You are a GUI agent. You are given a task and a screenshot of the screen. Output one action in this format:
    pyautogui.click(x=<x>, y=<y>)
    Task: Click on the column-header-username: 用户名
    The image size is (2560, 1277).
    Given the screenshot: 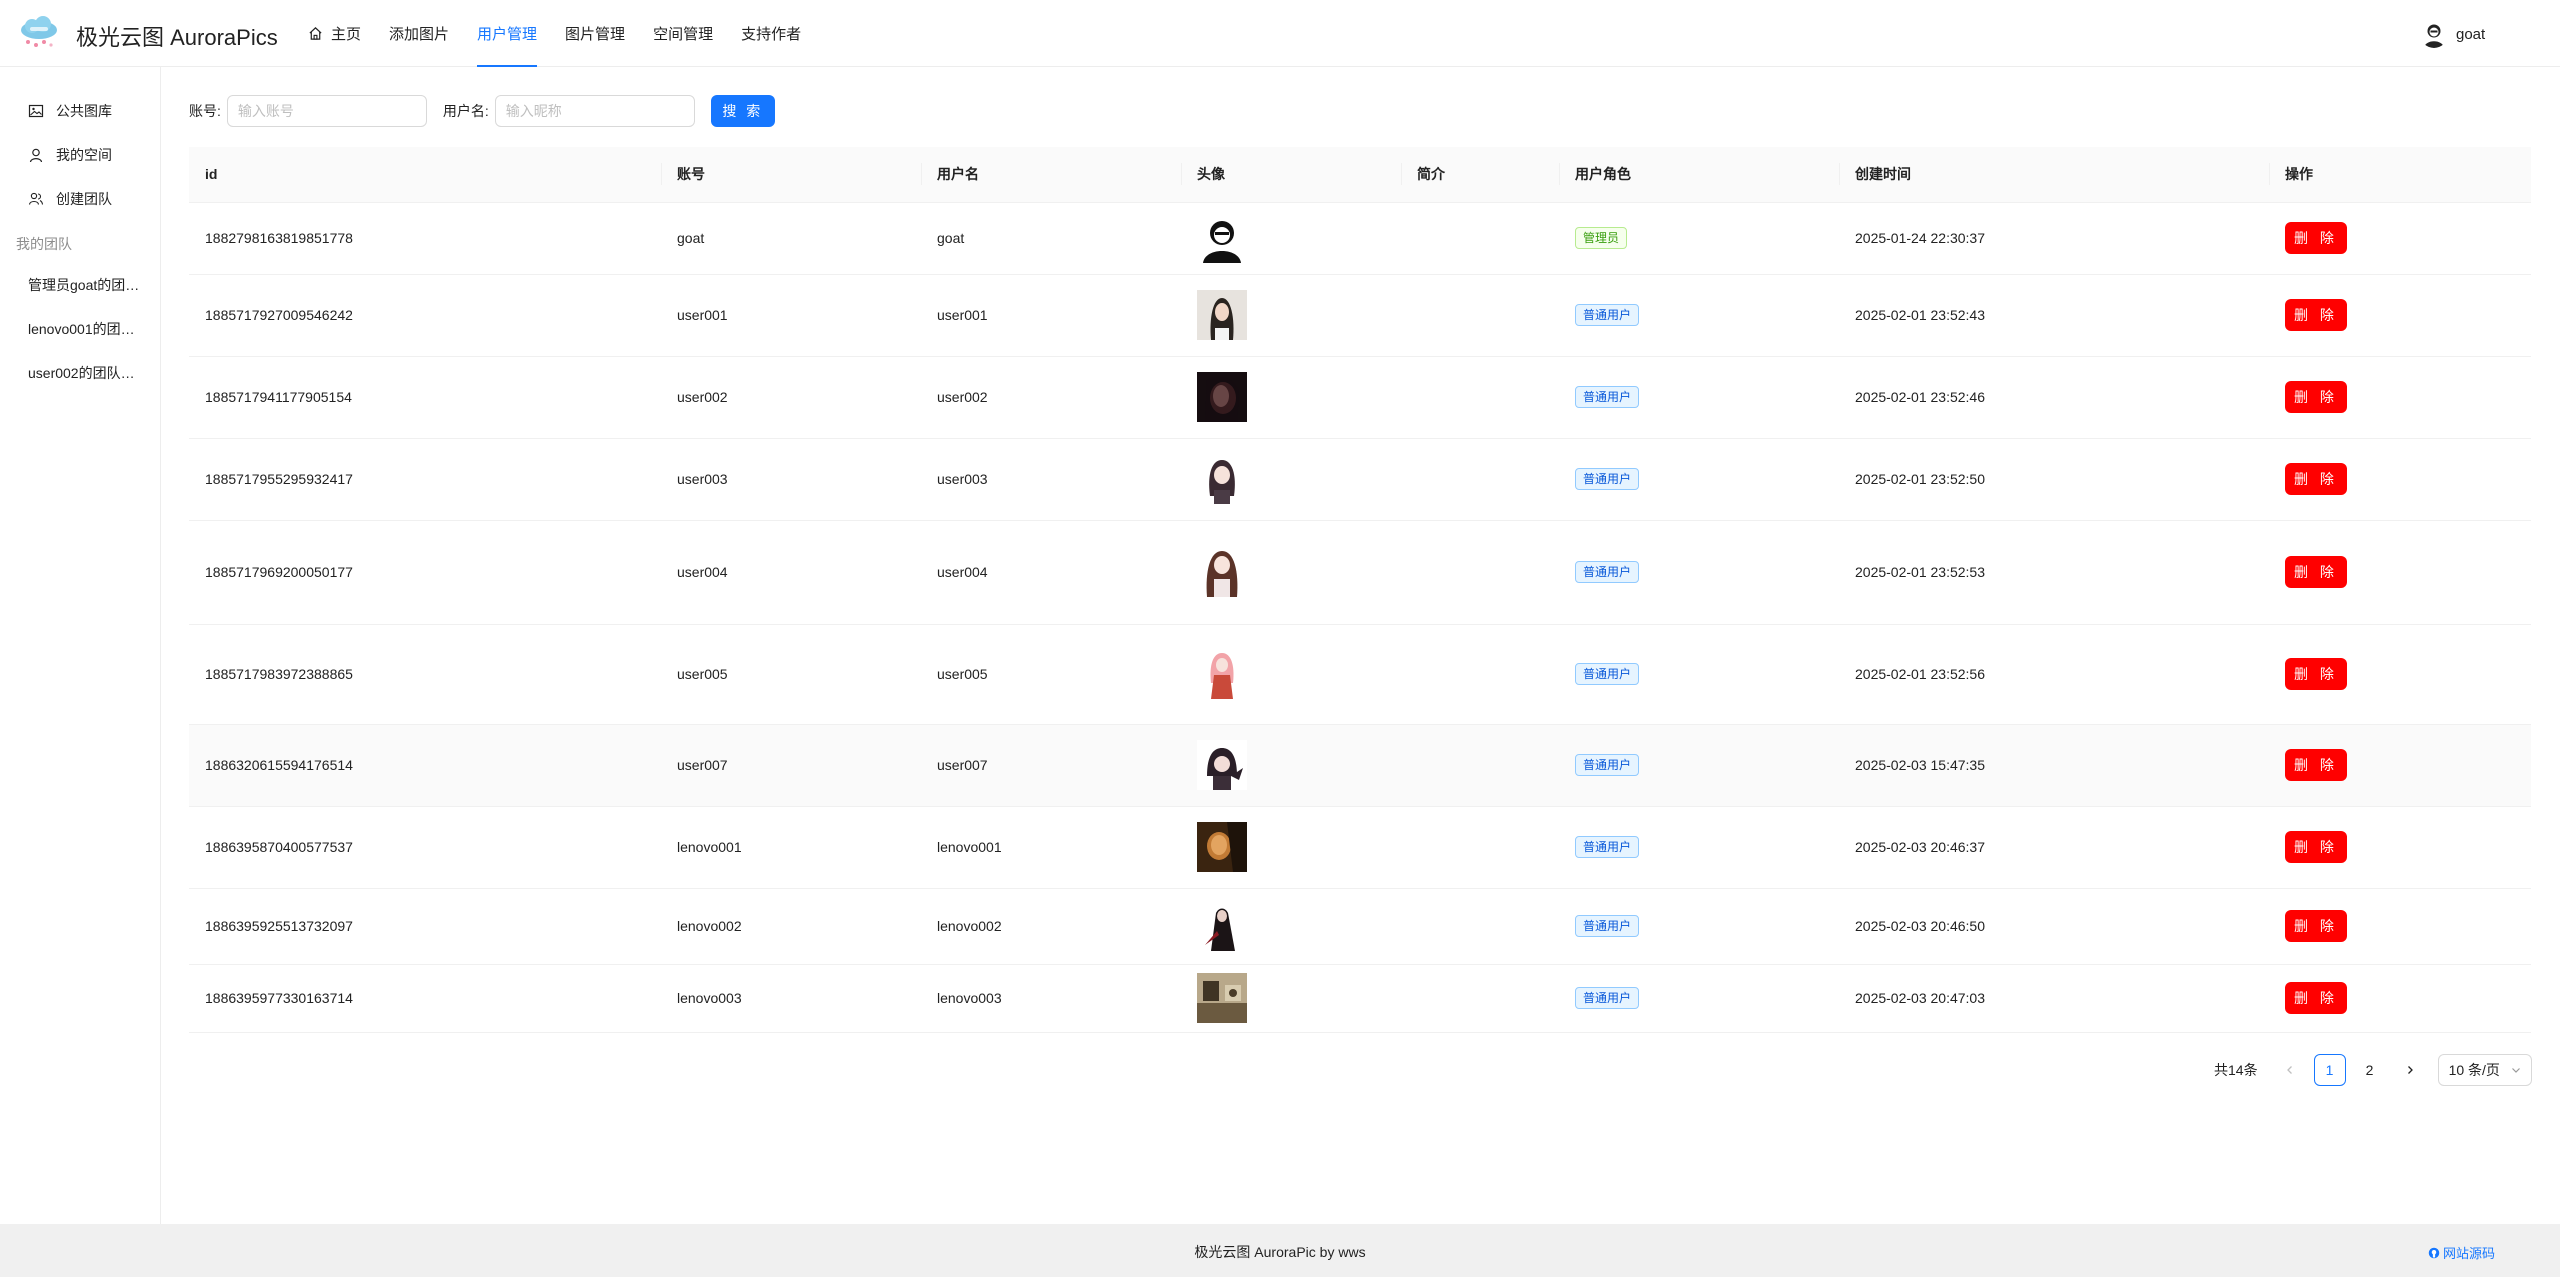 What is the action you would take?
    pyautogui.click(x=1051, y=175)
    